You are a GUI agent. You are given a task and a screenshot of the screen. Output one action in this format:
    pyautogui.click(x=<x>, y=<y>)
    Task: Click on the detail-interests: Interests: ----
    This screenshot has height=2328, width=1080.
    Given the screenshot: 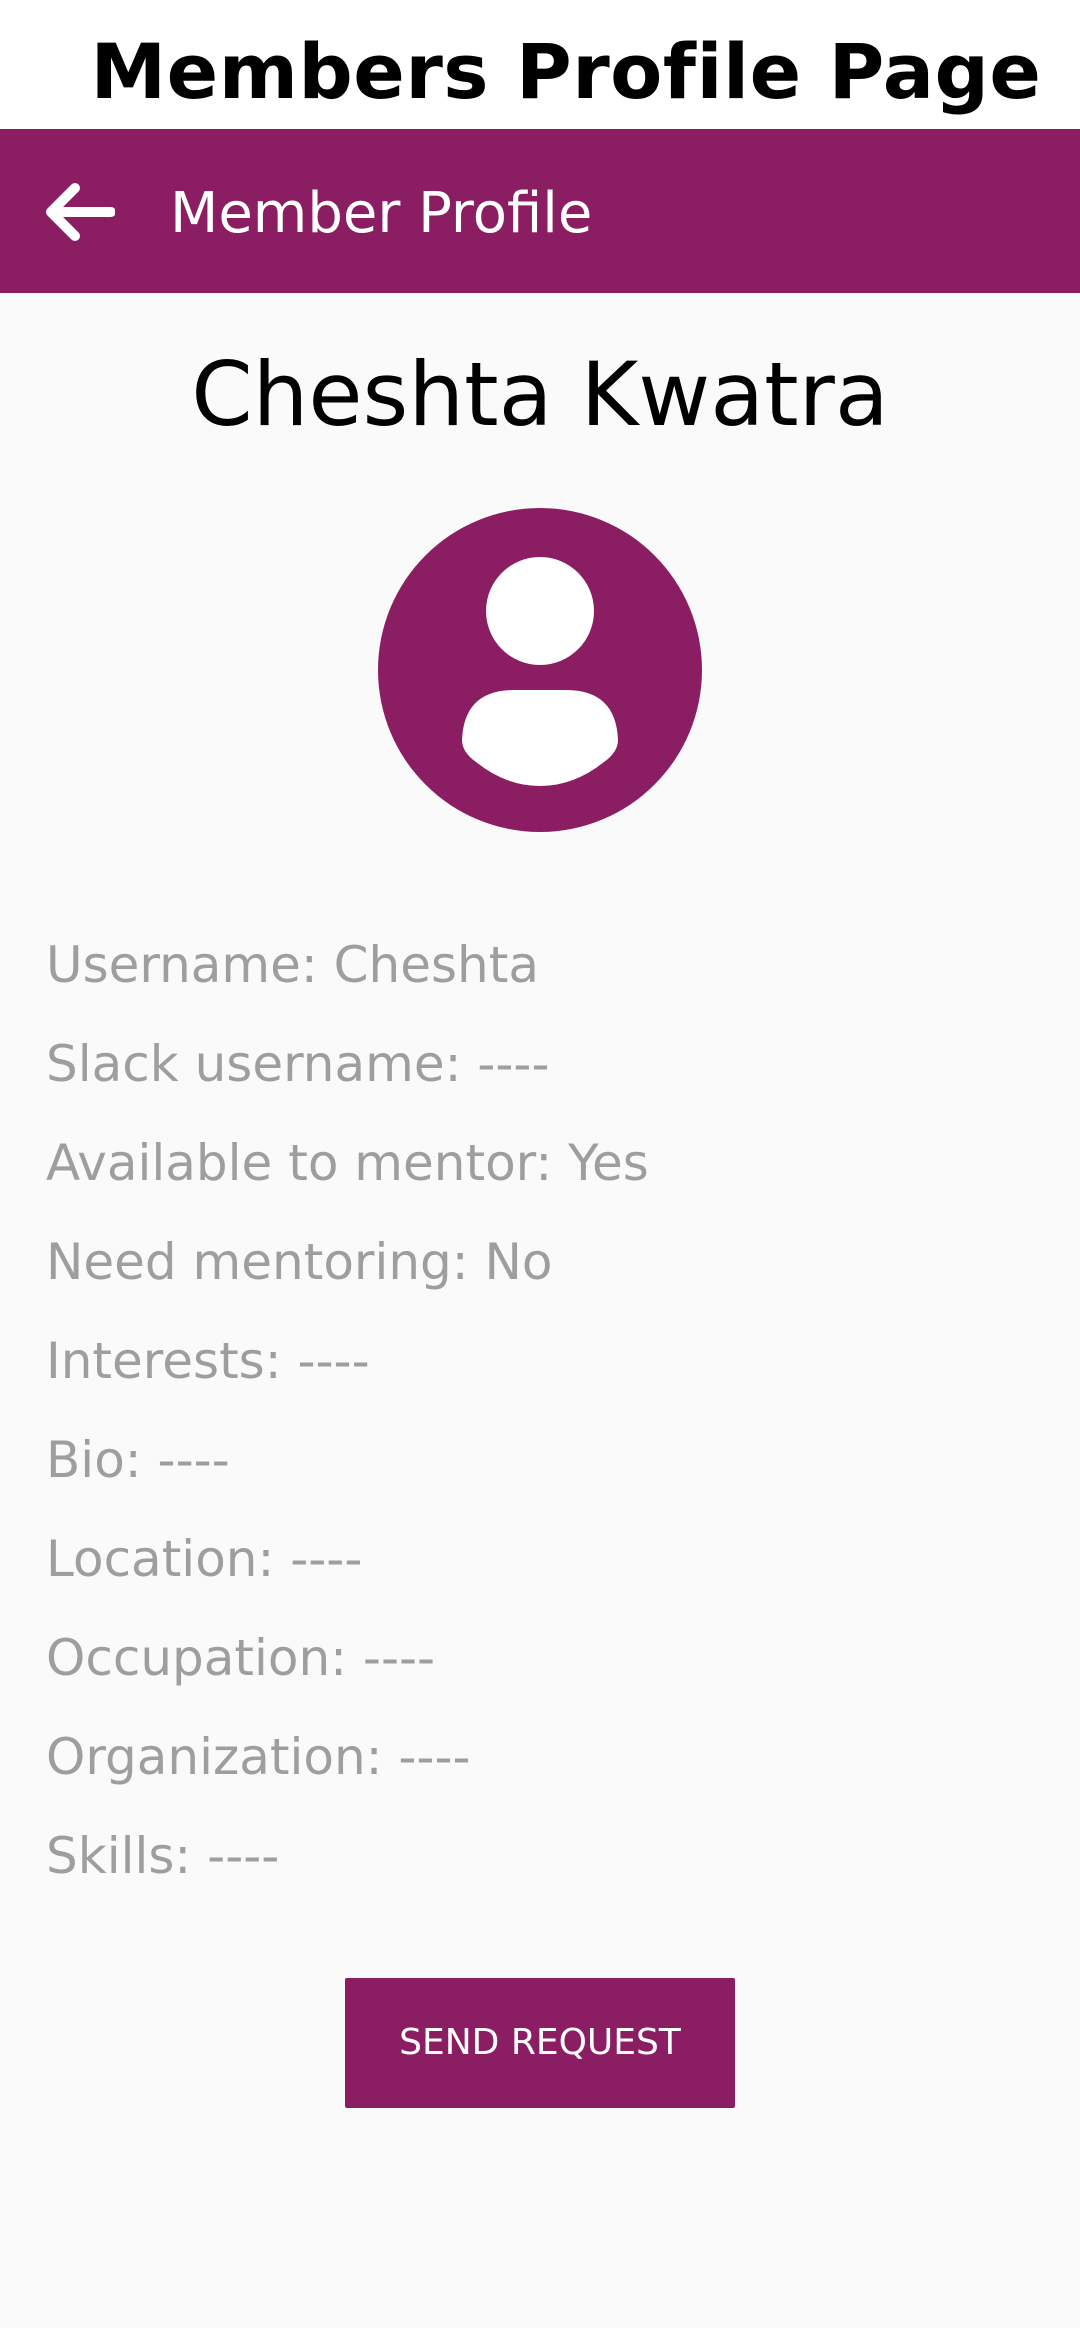 What is the action you would take?
    pyautogui.click(x=208, y=1361)
    